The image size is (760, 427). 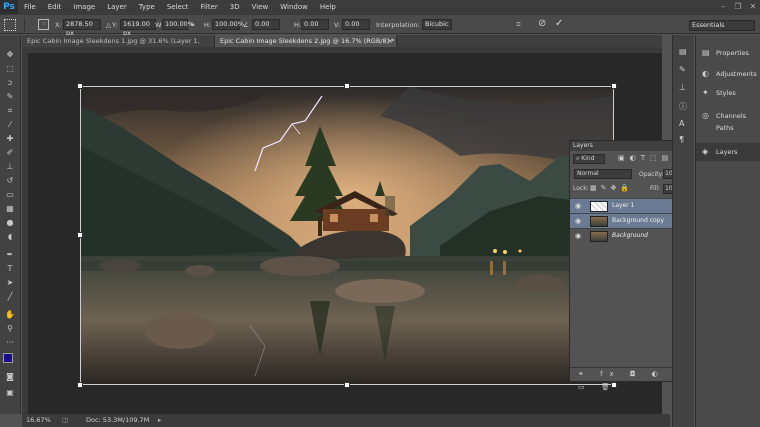 I want to click on healing-brush-tool-icon: ✚, so click(x=10, y=139).